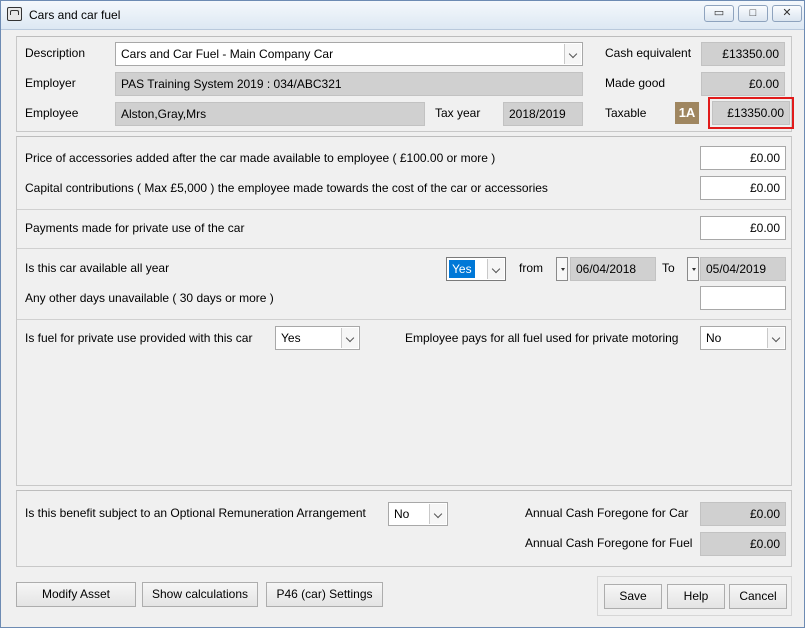  What do you see at coordinates (317, 338) in the screenshot?
I see `fuel-provided-select: Yes` at bounding box center [317, 338].